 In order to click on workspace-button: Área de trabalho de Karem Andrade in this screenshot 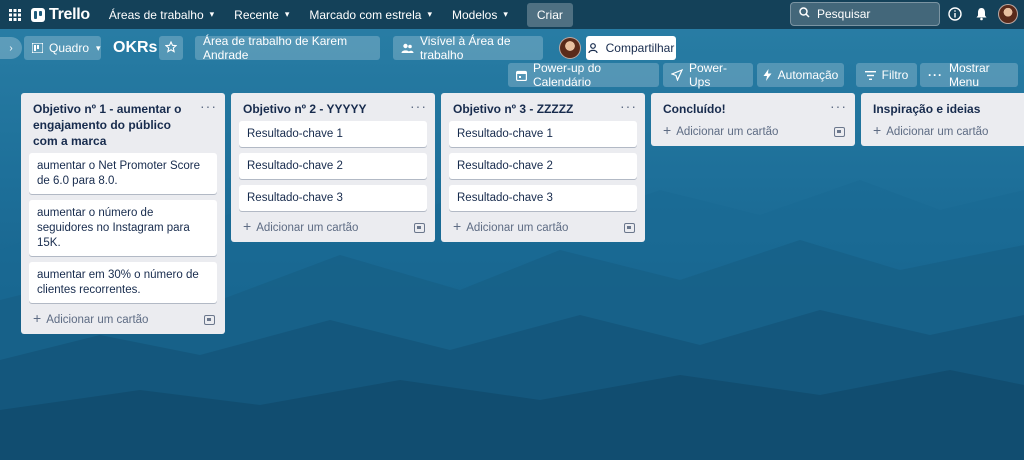, I will do `click(287, 48)`.